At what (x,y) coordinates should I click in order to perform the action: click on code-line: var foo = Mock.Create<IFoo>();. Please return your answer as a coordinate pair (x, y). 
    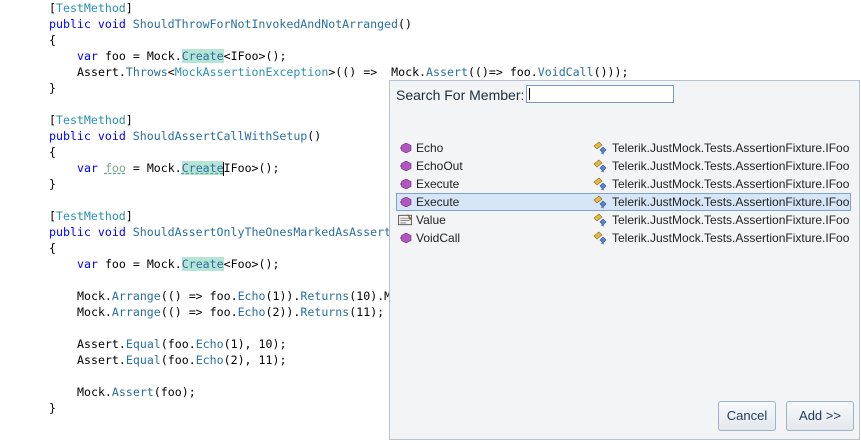
    Looking at the image, I should click on (181, 56).